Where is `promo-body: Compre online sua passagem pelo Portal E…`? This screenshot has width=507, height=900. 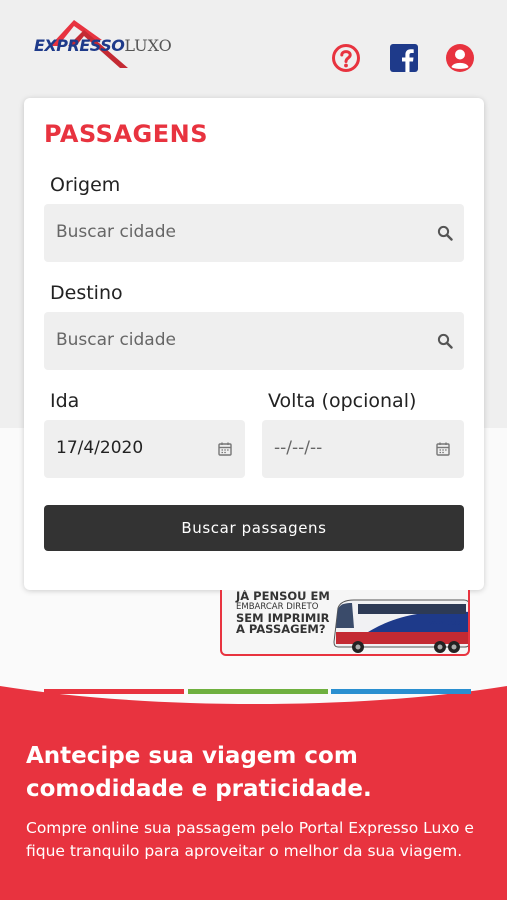
promo-body: Compre online sua passagem pelo Portal E… is located at coordinates (250, 839).